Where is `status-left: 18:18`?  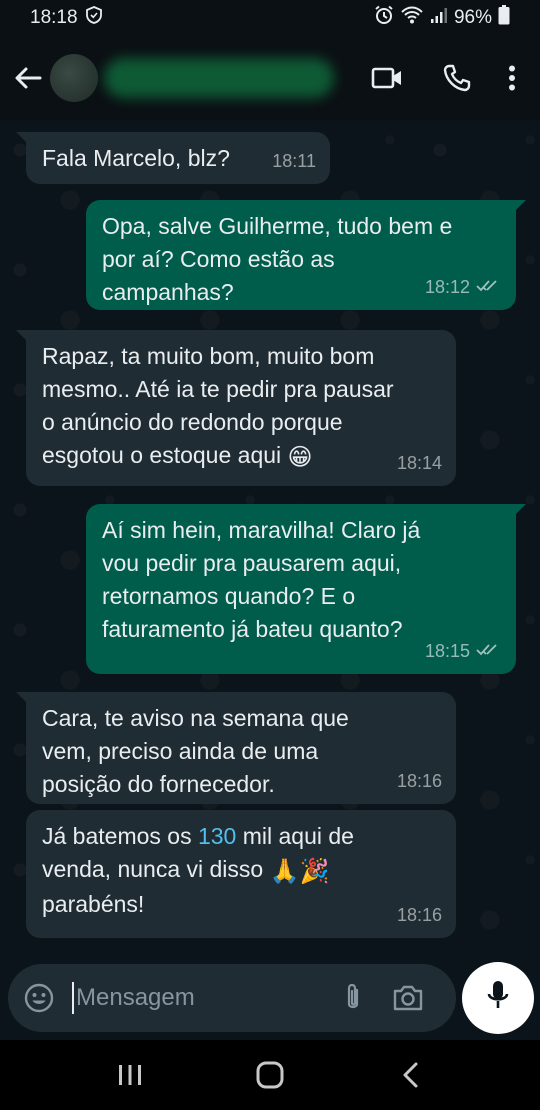
status-left: 18:18 is located at coordinates (66, 18).